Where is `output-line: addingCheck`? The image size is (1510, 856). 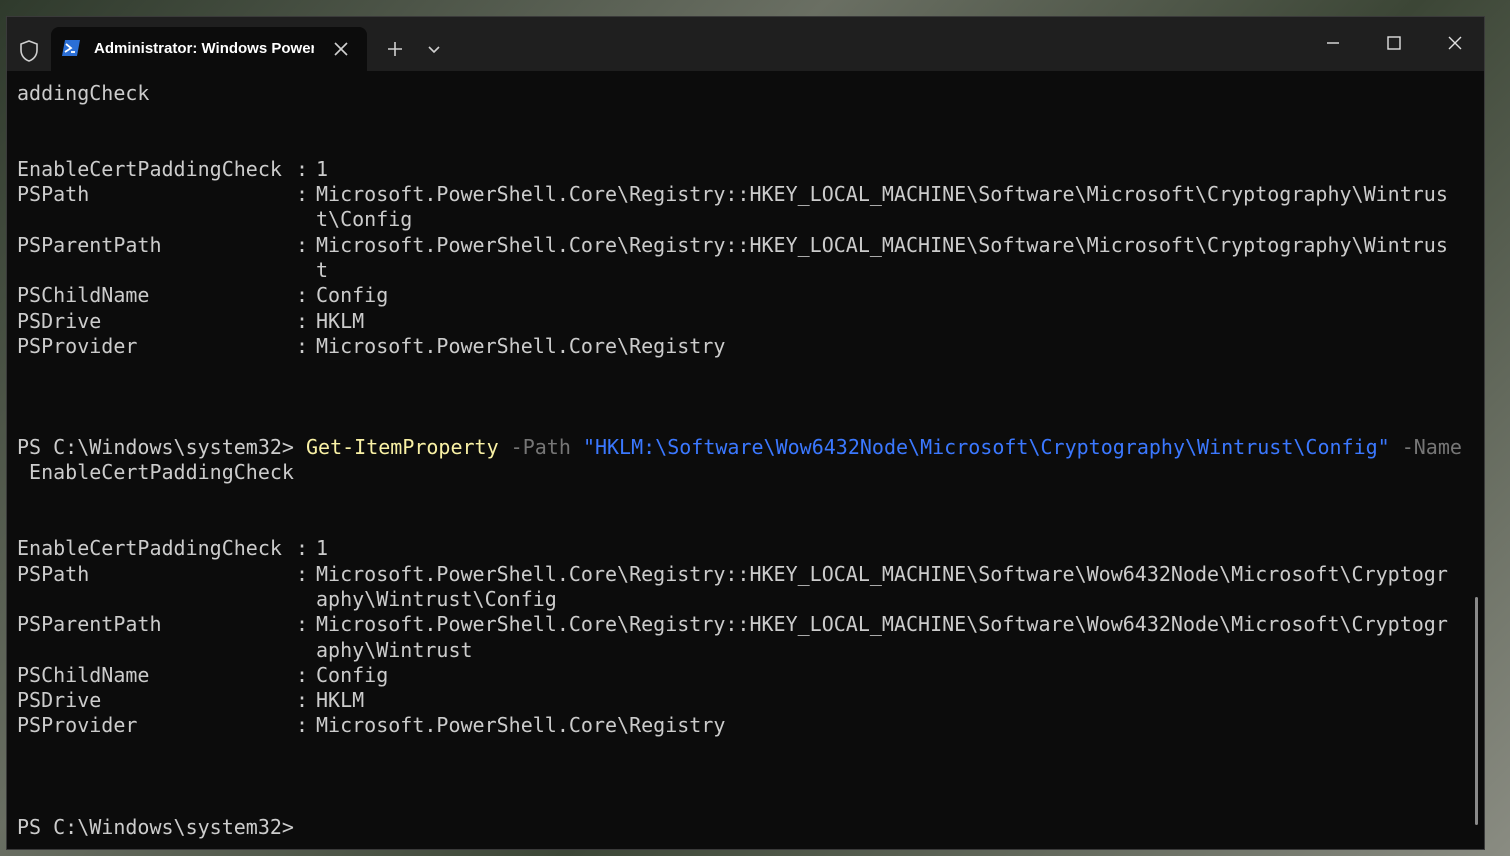
output-line: addingCheck is located at coordinates (83, 93).